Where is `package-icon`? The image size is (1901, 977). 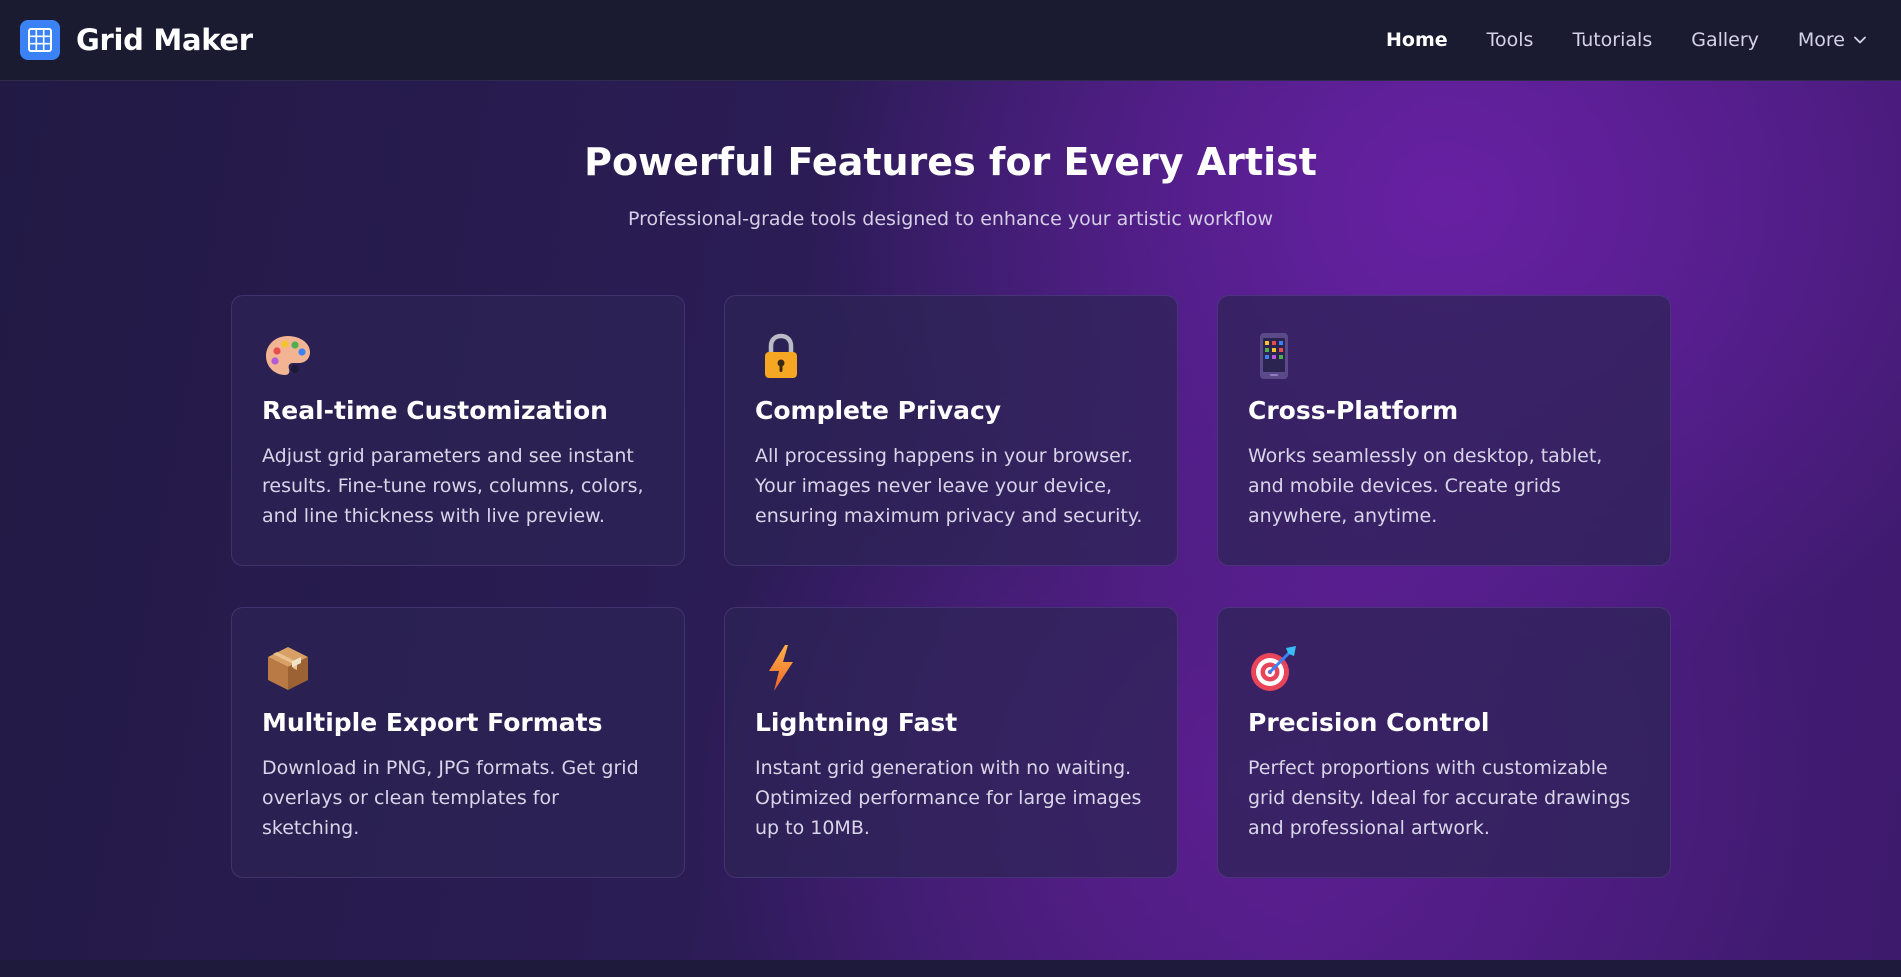
package-icon is located at coordinates (288, 668).